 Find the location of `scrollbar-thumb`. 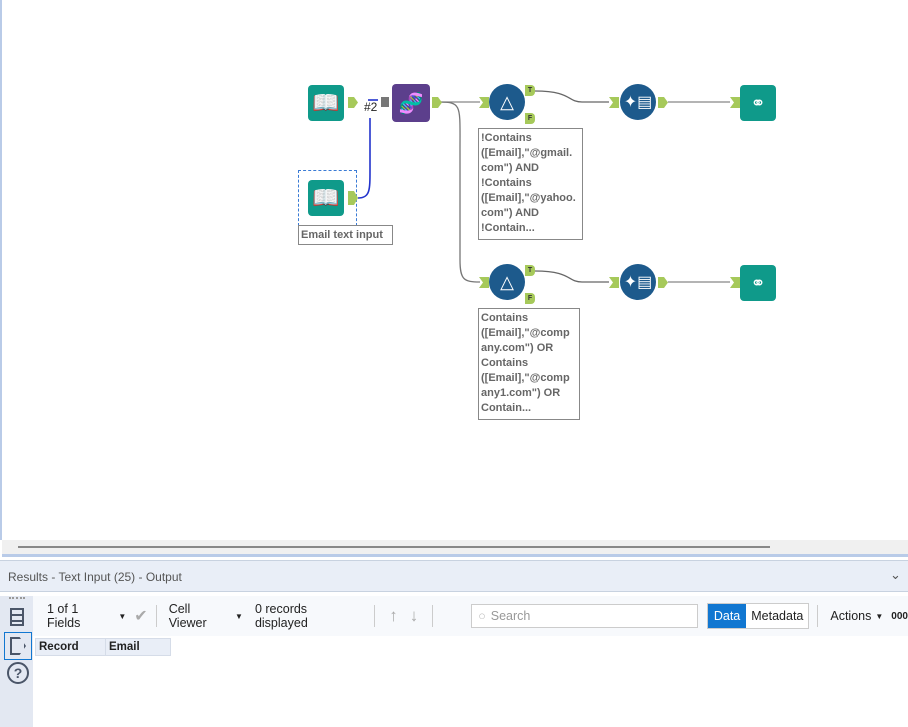

scrollbar-thumb is located at coordinates (394, 547).